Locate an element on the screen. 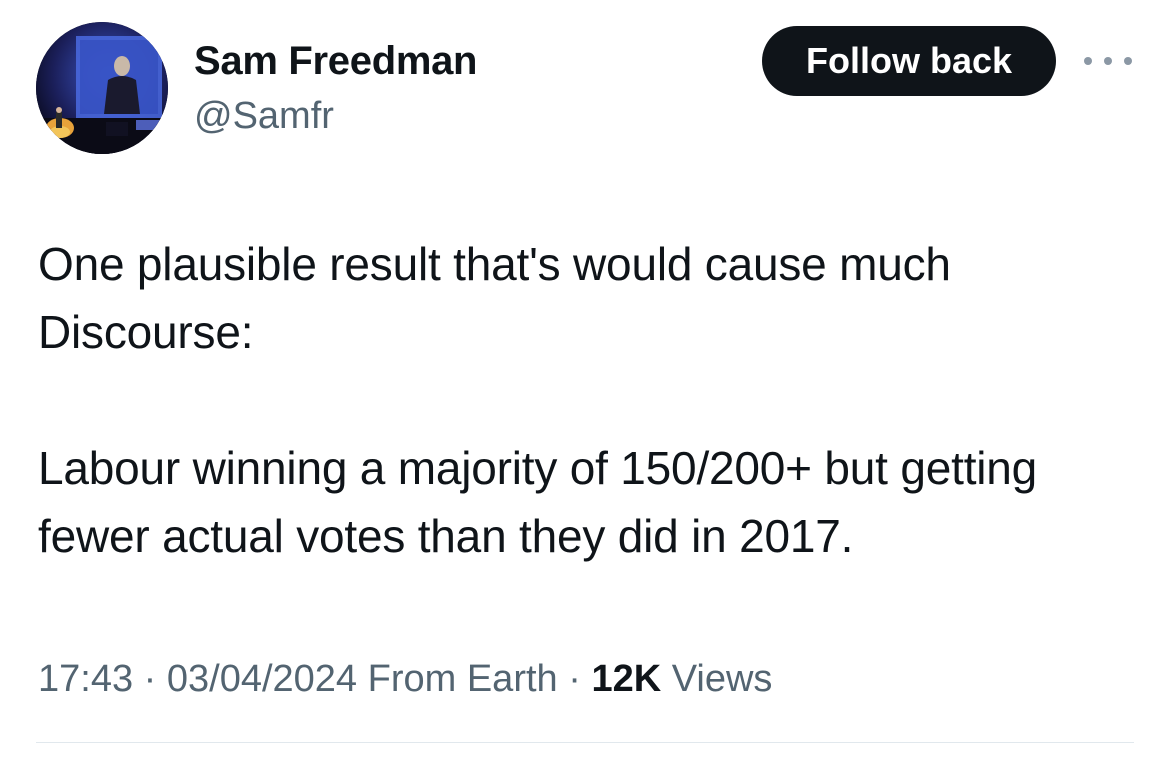  views-label: Views is located at coordinates (722, 679).